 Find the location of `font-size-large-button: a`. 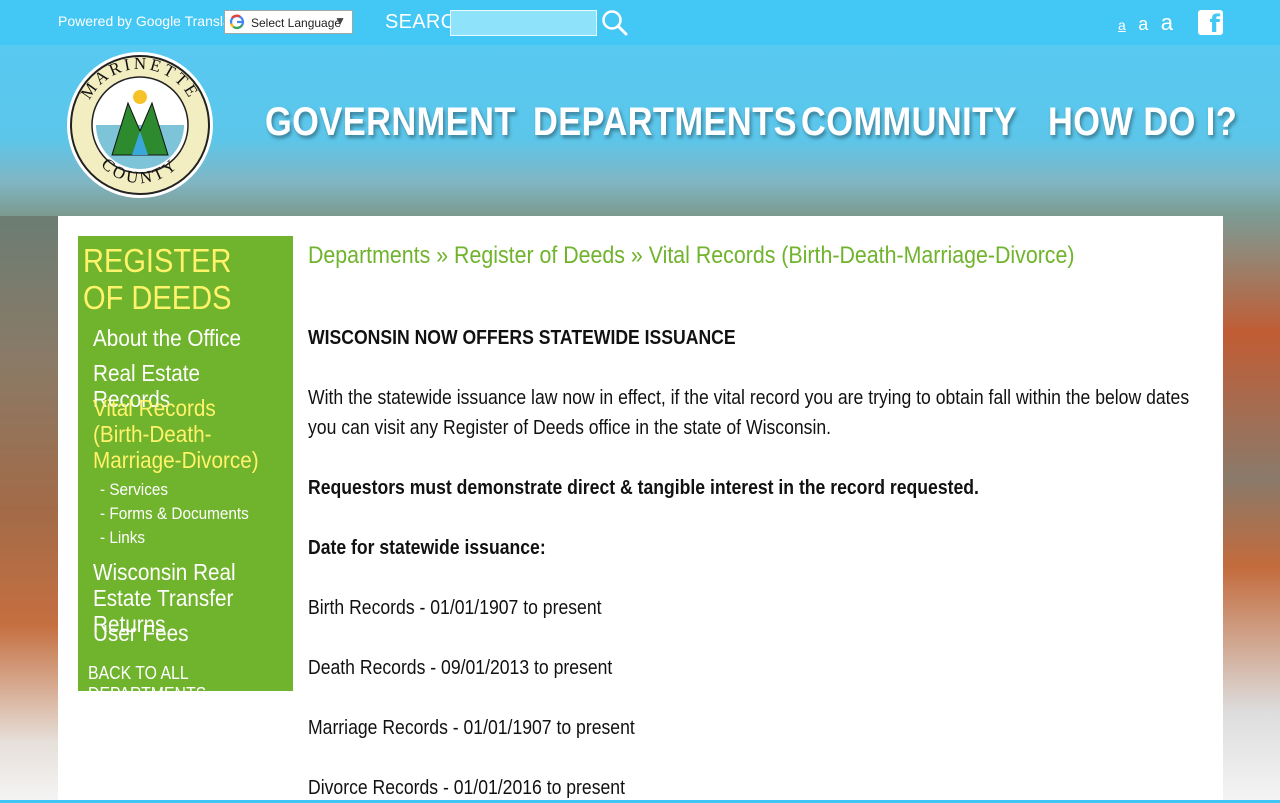

font-size-large-button: a is located at coordinates (1167, 22).